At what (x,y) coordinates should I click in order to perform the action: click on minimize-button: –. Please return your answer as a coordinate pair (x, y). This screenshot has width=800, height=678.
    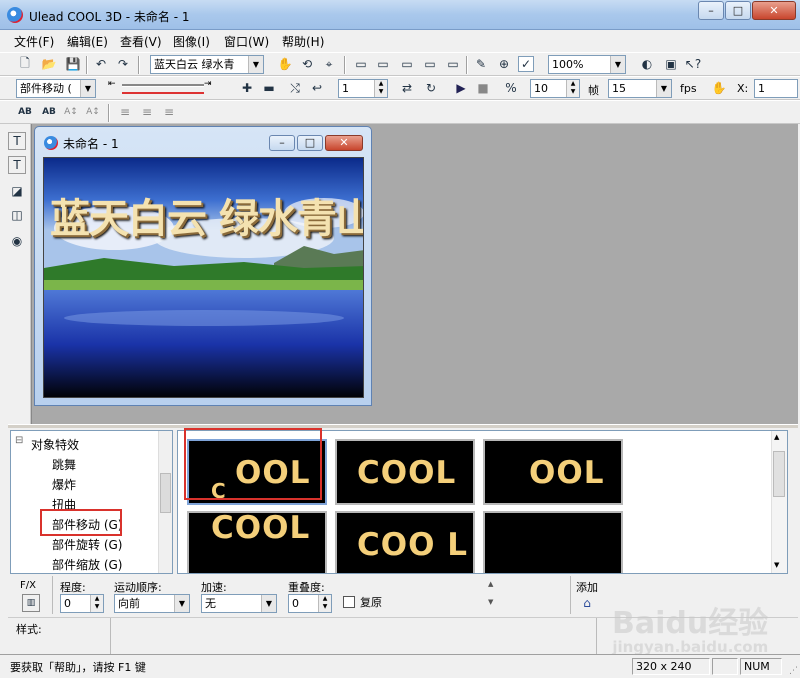
    Looking at the image, I should click on (711, 10).